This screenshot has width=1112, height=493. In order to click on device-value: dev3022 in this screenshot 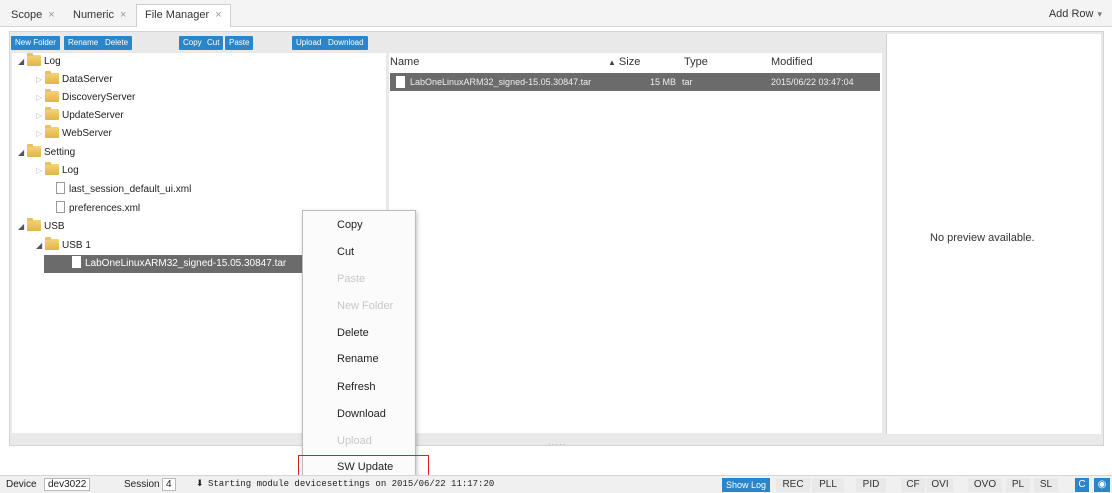, I will do `click(67, 484)`.